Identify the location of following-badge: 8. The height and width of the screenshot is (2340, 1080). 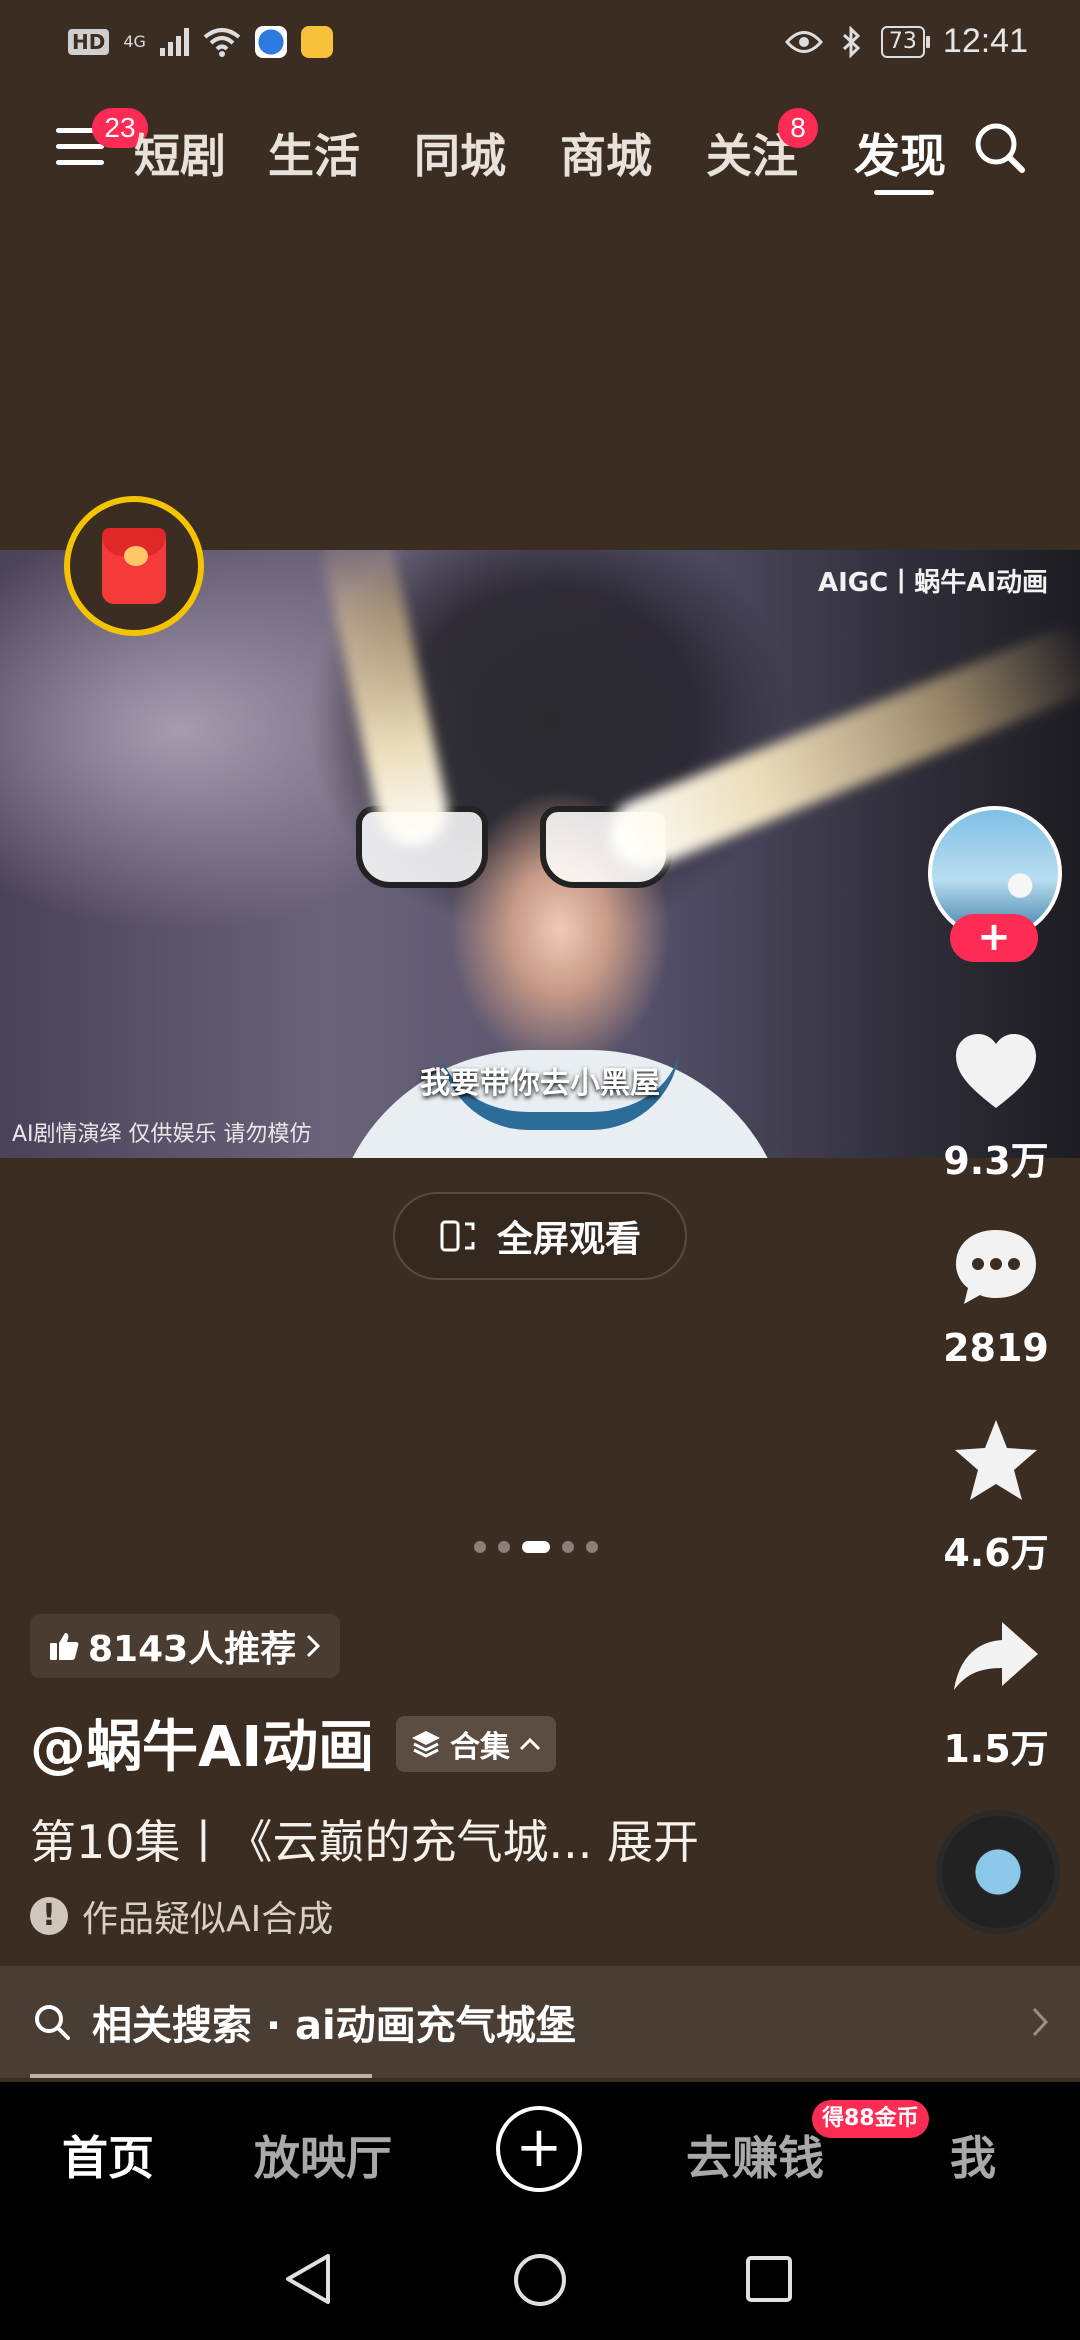
(798, 128).